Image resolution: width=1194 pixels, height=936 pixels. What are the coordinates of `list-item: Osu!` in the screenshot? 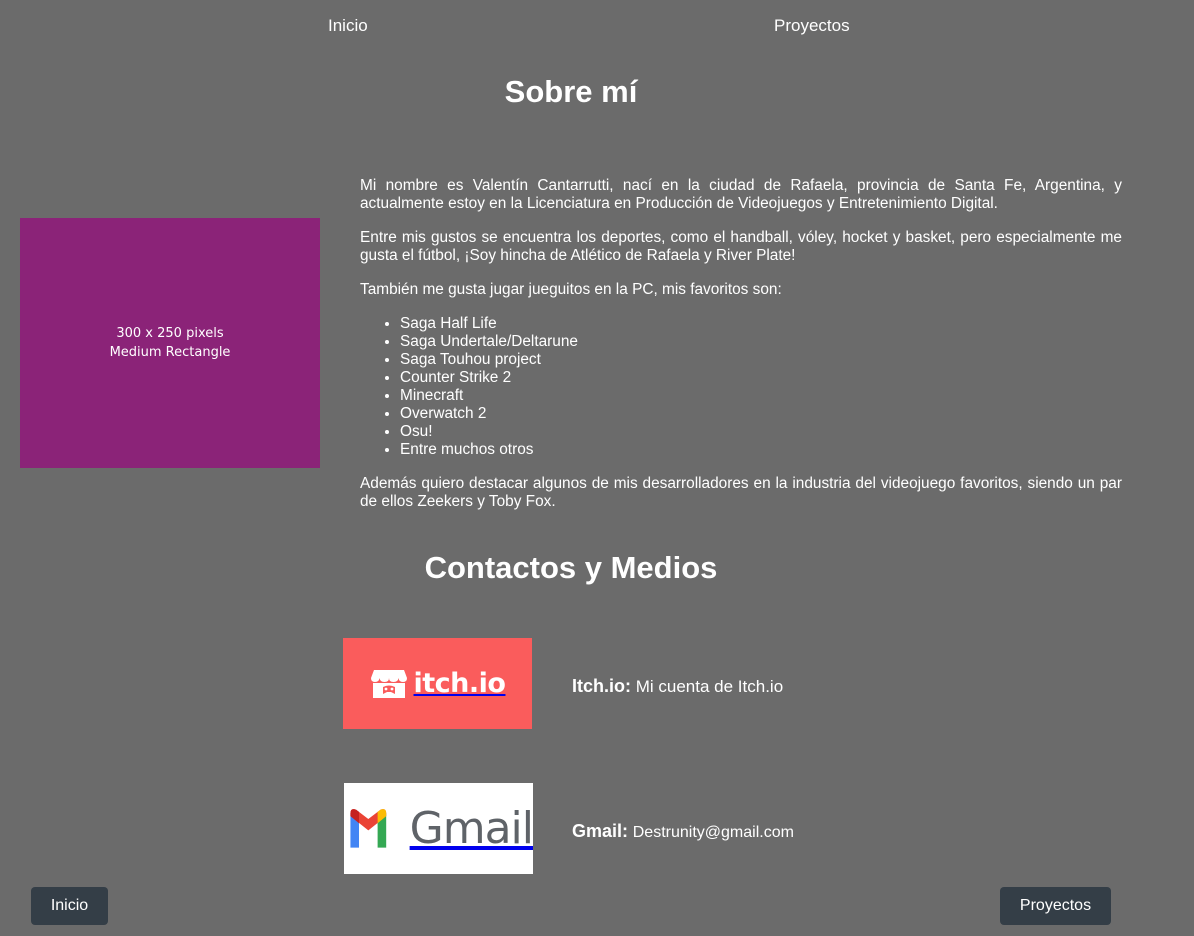 It's located at (761, 432).